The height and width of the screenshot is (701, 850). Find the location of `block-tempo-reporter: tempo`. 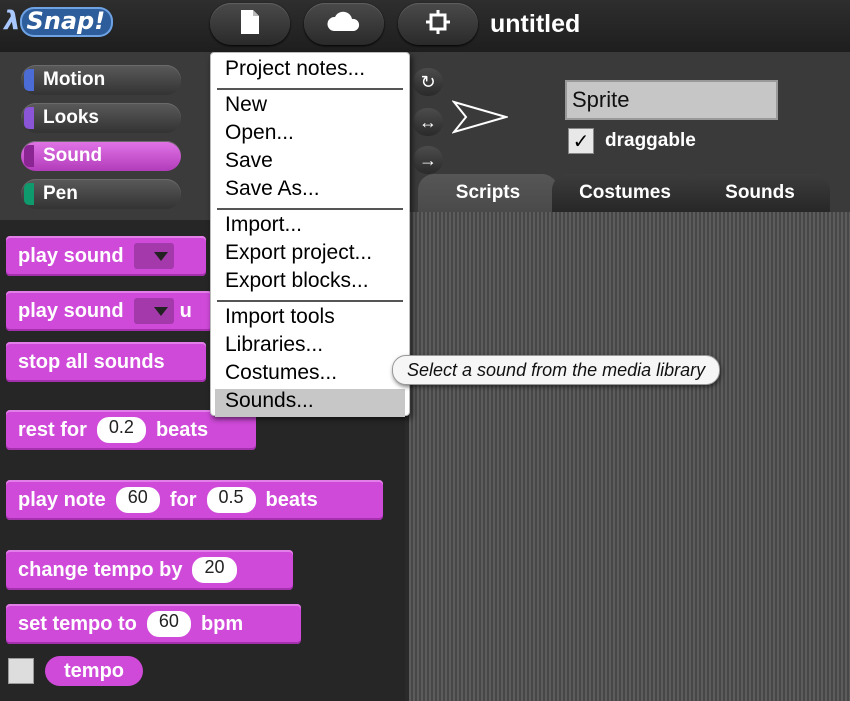

block-tempo-reporter: tempo is located at coordinates (94, 671).